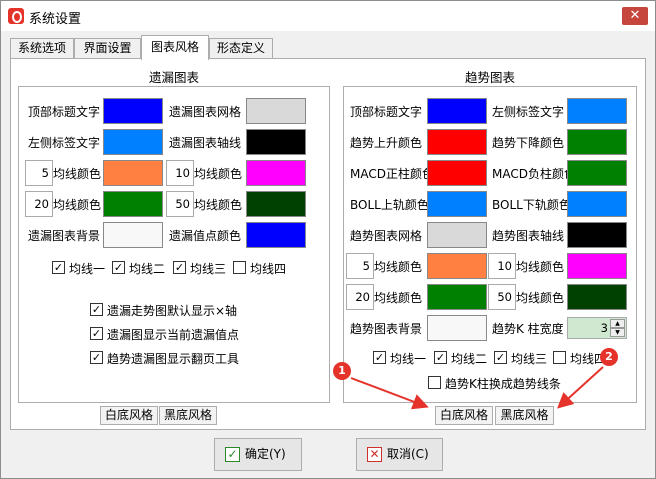 The height and width of the screenshot is (479, 656). What do you see at coordinates (529, 359) in the screenshot?
I see `right-ma-3-label: 均线三` at bounding box center [529, 359].